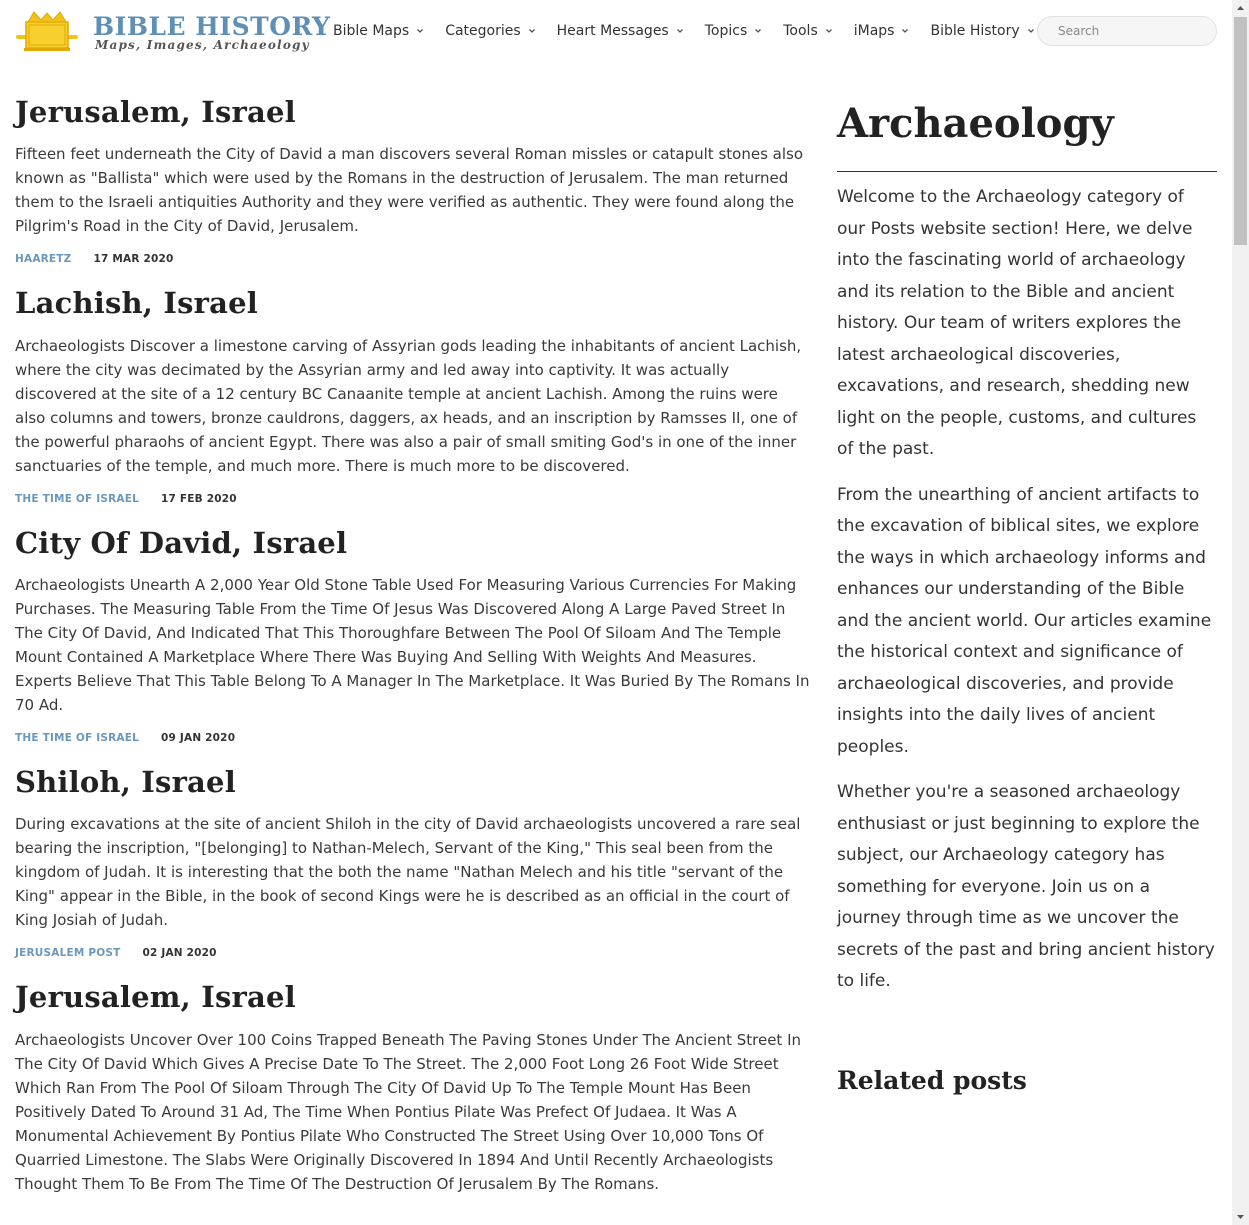  I want to click on nav-item-label: Tools, so click(800, 31).